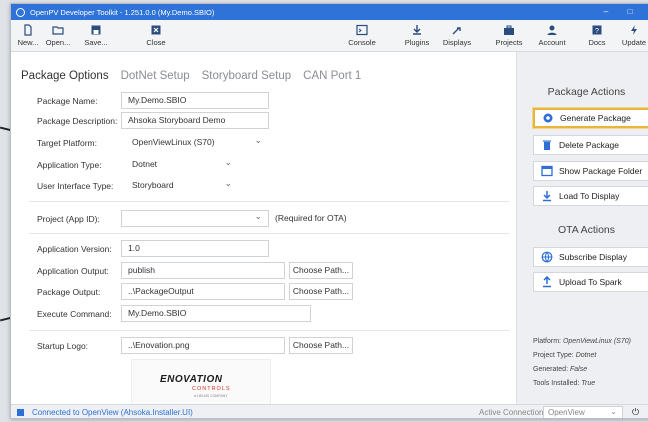 This screenshot has width=648, height=422. I want to click on logo-sub: CONTROLS, so click(211, 389).